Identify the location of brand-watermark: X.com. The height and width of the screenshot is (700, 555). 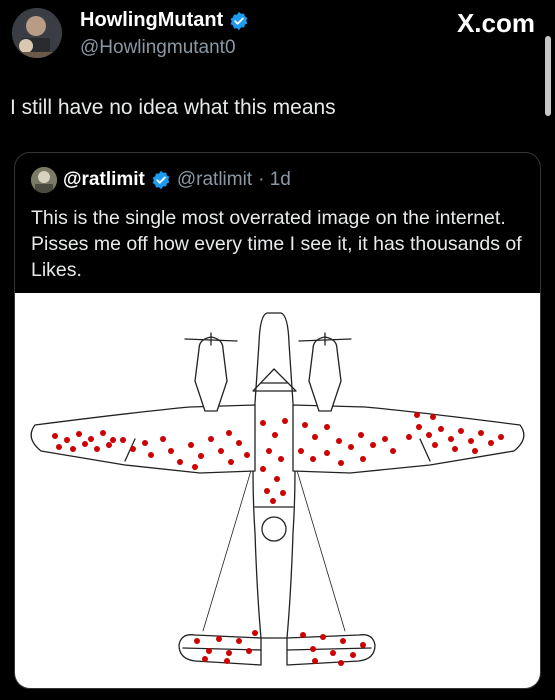
(496, 23).